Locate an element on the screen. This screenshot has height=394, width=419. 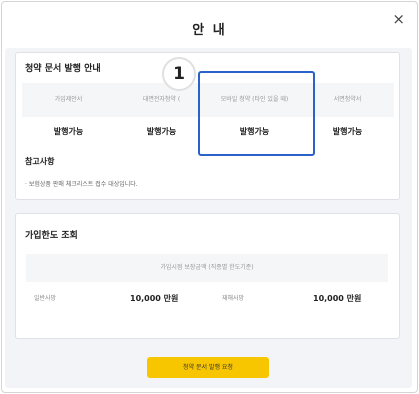
note-text: · 보험상품 판매 체크리스트 접수 대상입니다. is located at coordinates (81, 184).